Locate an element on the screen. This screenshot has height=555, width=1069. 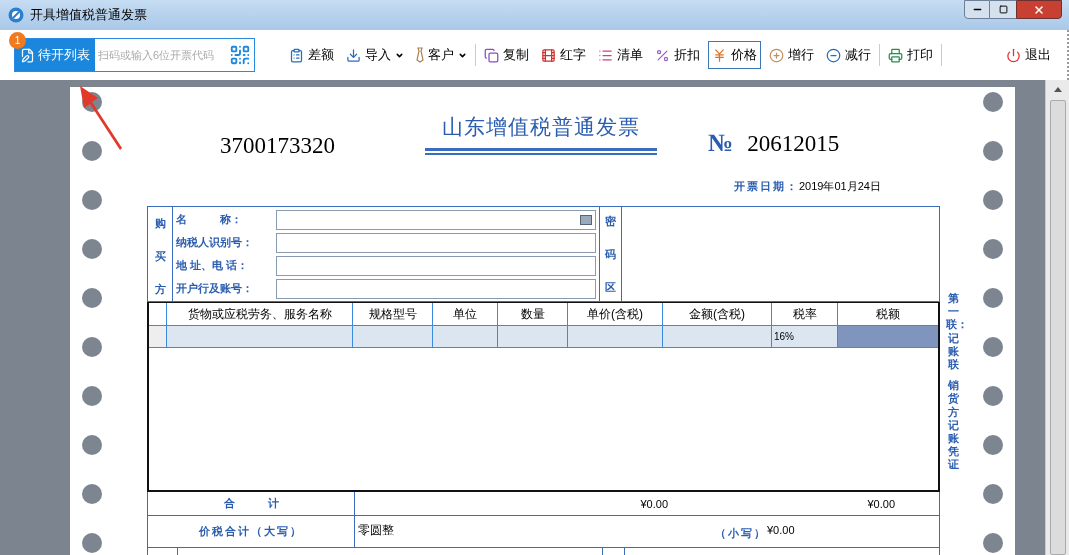
toolbar-button: 减行 is located at coordinates (848, 55).